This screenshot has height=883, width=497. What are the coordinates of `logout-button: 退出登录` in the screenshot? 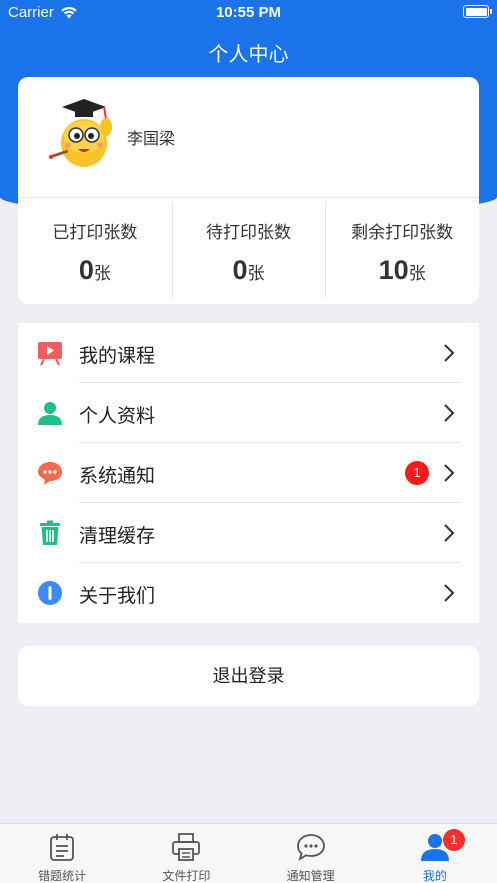 It's located at (248, 676).